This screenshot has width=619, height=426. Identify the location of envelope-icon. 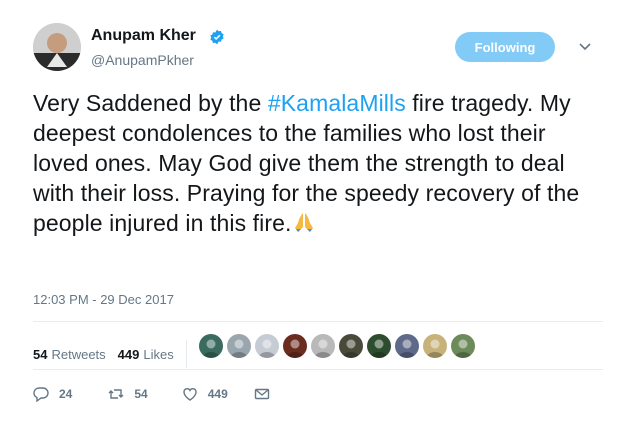
(261, 394).